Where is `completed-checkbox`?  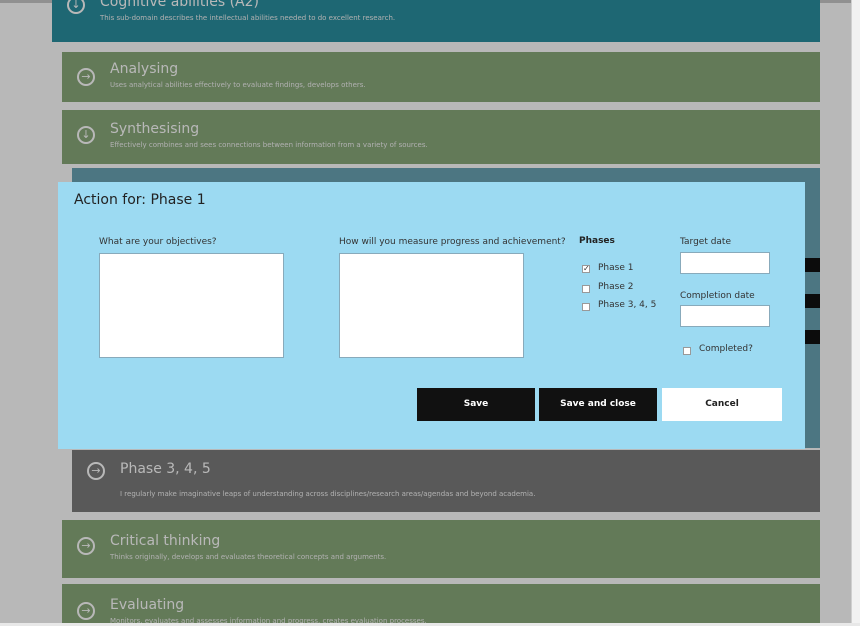 completed-checkbox is located at coordinates (687, 351).